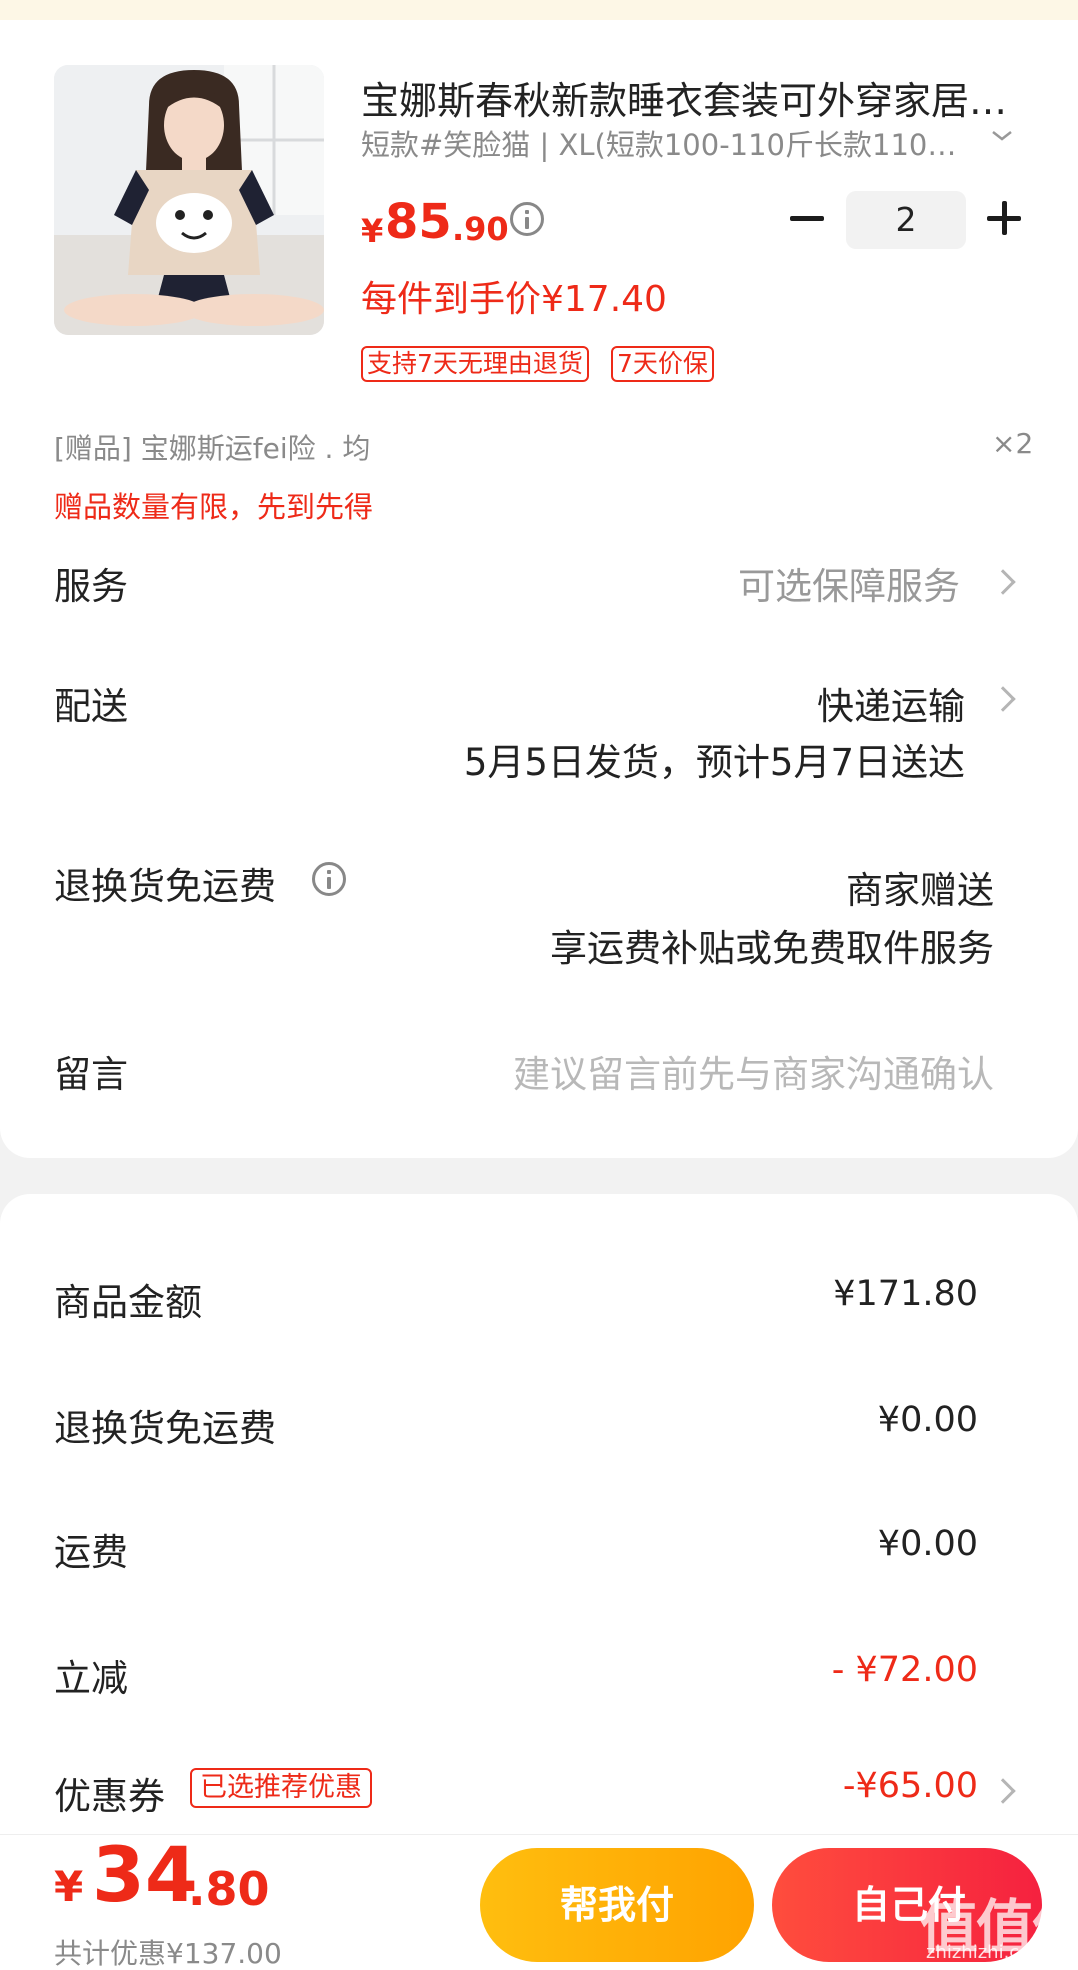 This screenshot has height=1970, width=1078. What do you see at coordinates (617, 1905) in the screenshot?
I see `help-pay-button: 帮我付` at bounding box center [617, 1905].